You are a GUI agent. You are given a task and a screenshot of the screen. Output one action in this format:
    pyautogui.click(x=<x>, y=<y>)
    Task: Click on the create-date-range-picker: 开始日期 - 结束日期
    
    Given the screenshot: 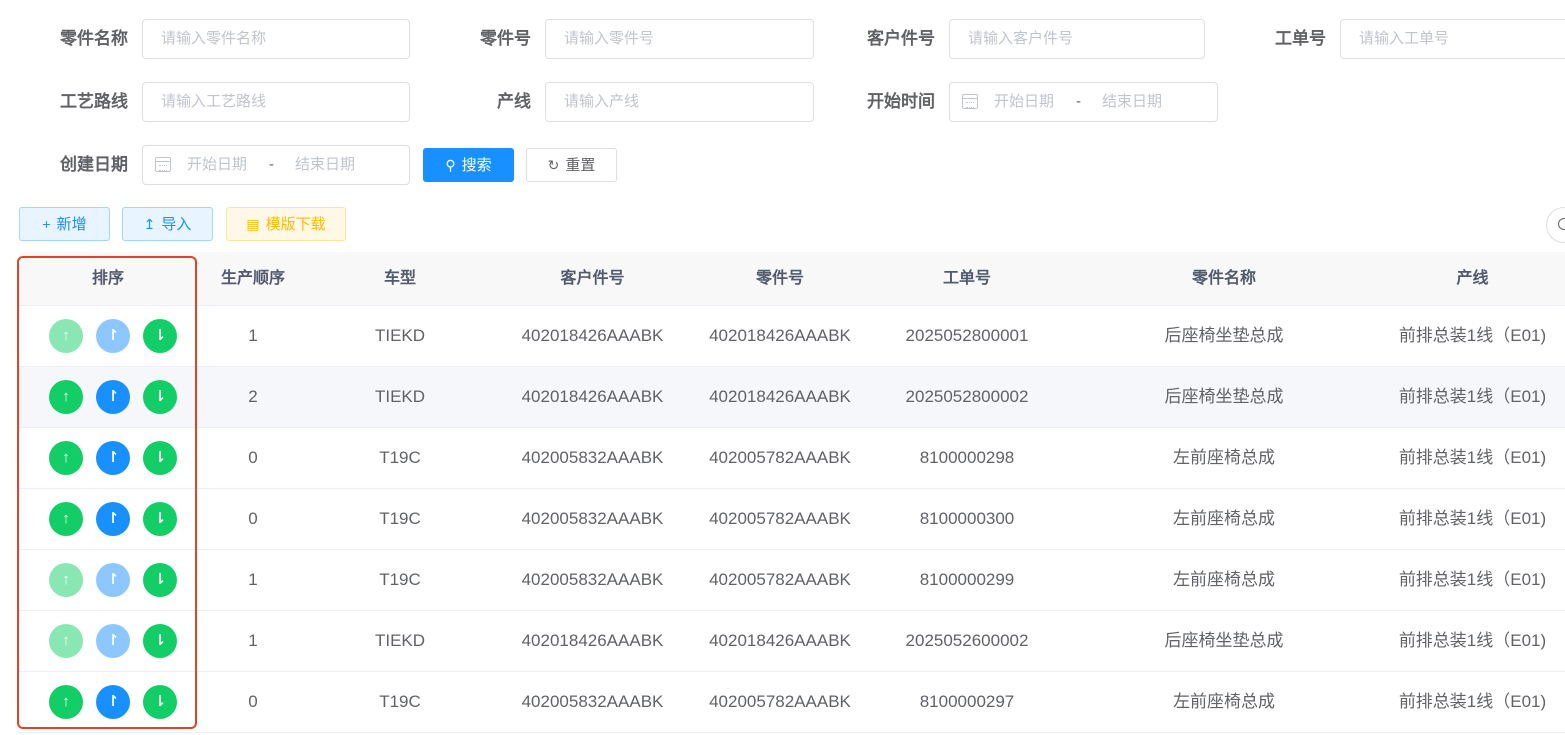 What is the action you would take?
    pyautogui.click(x=276, y=165)
    